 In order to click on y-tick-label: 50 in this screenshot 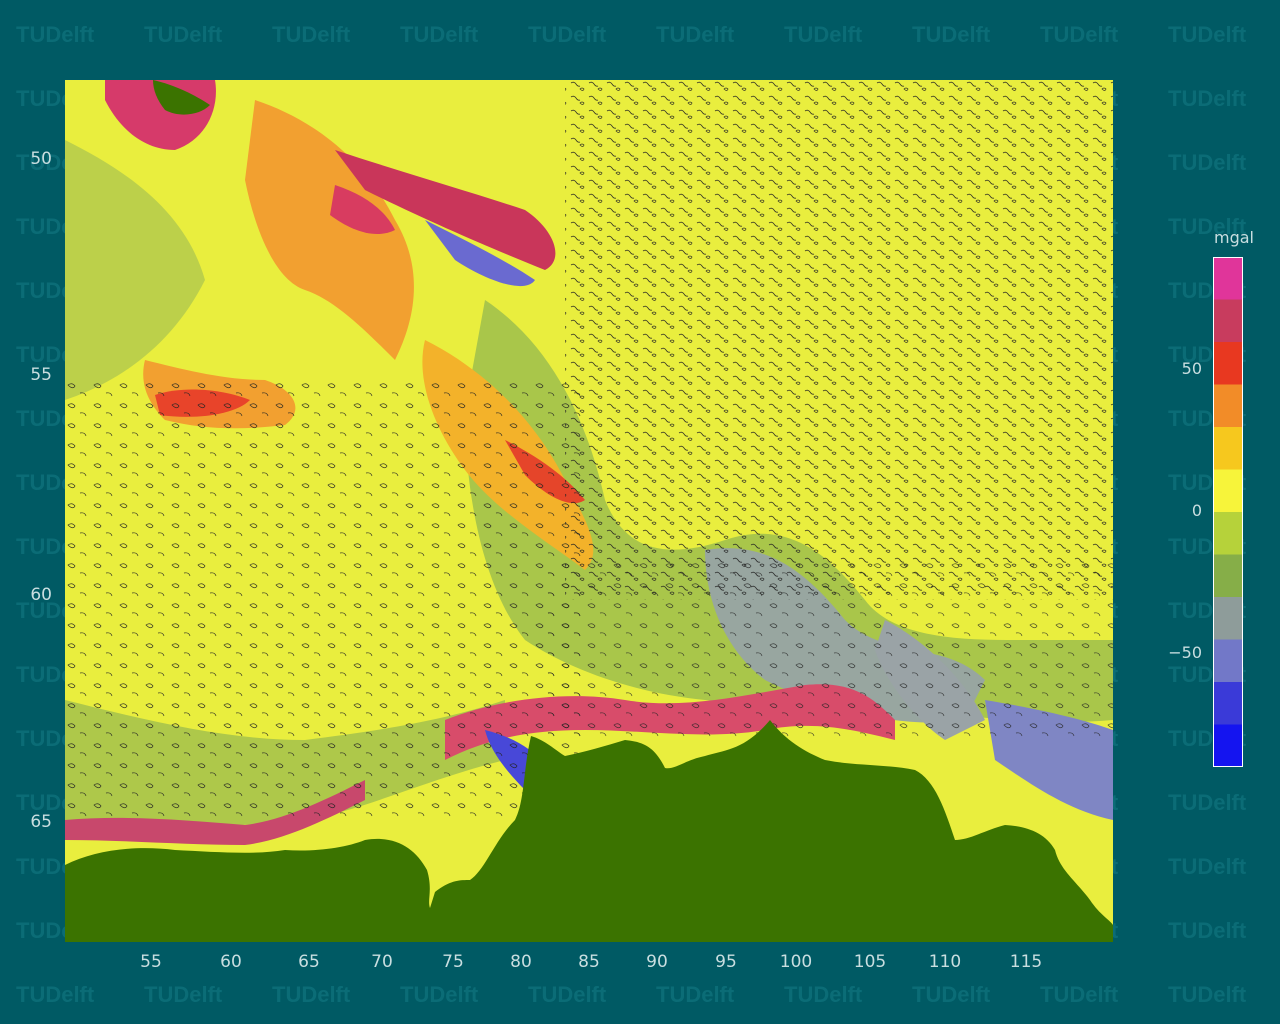, I will do `click(41, 159)`.